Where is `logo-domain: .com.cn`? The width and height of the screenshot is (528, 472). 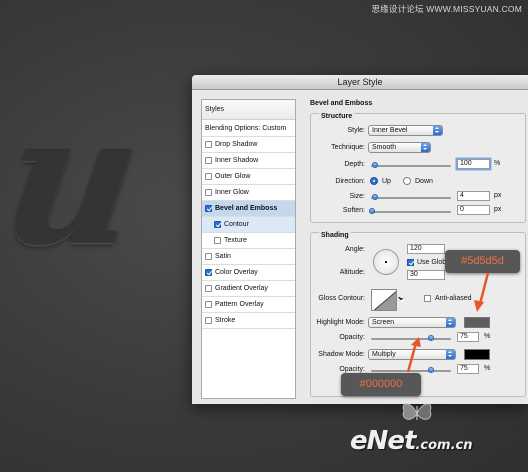 logo-domain: .com.cn is located at coordinates (444, 445).